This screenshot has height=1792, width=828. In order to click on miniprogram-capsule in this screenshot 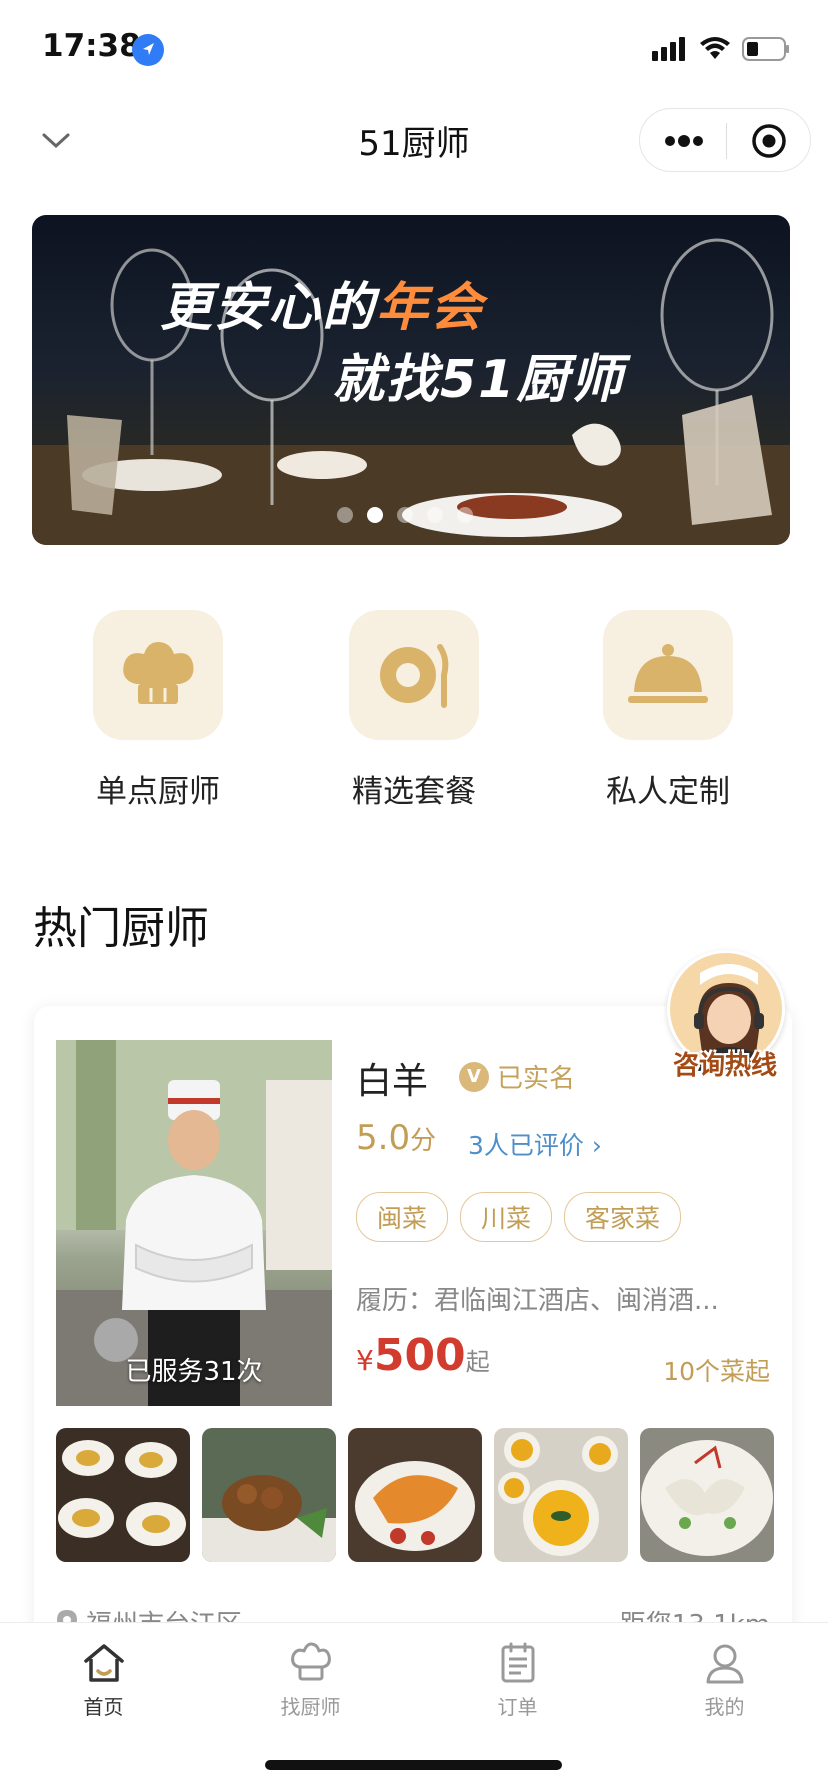, I will do `click(725, 140)`.